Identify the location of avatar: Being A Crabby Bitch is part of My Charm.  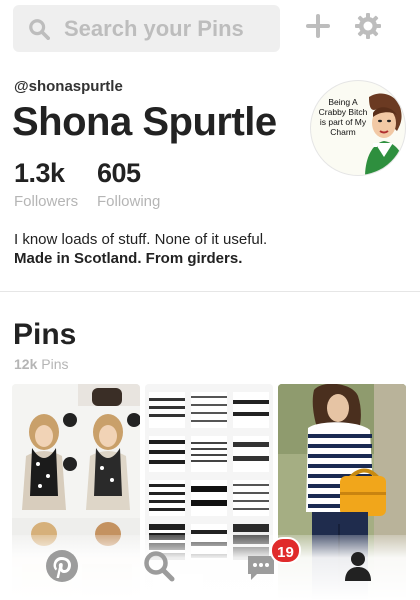
(358, 128).